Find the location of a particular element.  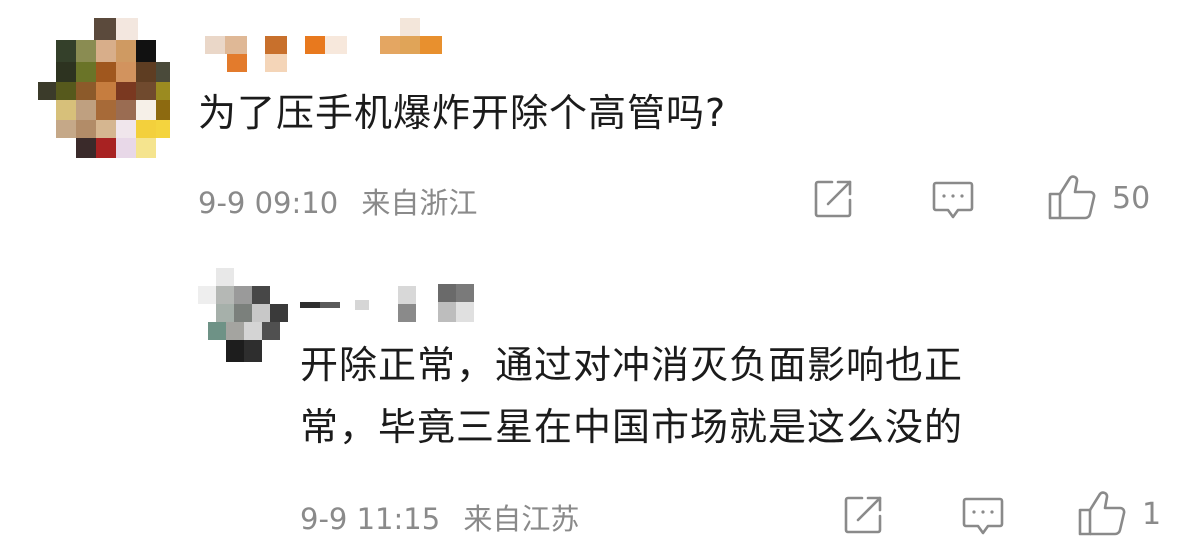

reply-time: 9-9 11:15 is located at coordinates (370, 519).